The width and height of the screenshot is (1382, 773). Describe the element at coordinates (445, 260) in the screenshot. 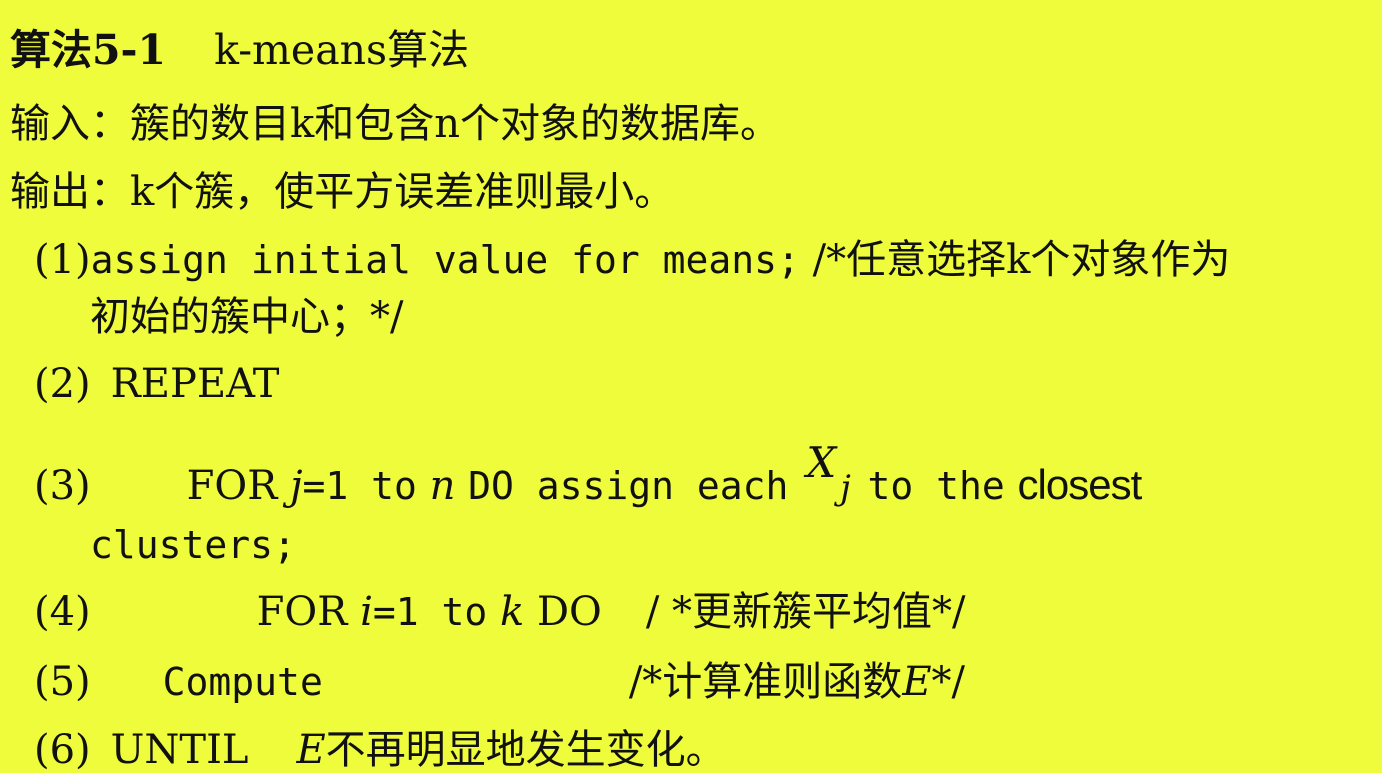

I see `step-code: assign initial value for means;` at that location.